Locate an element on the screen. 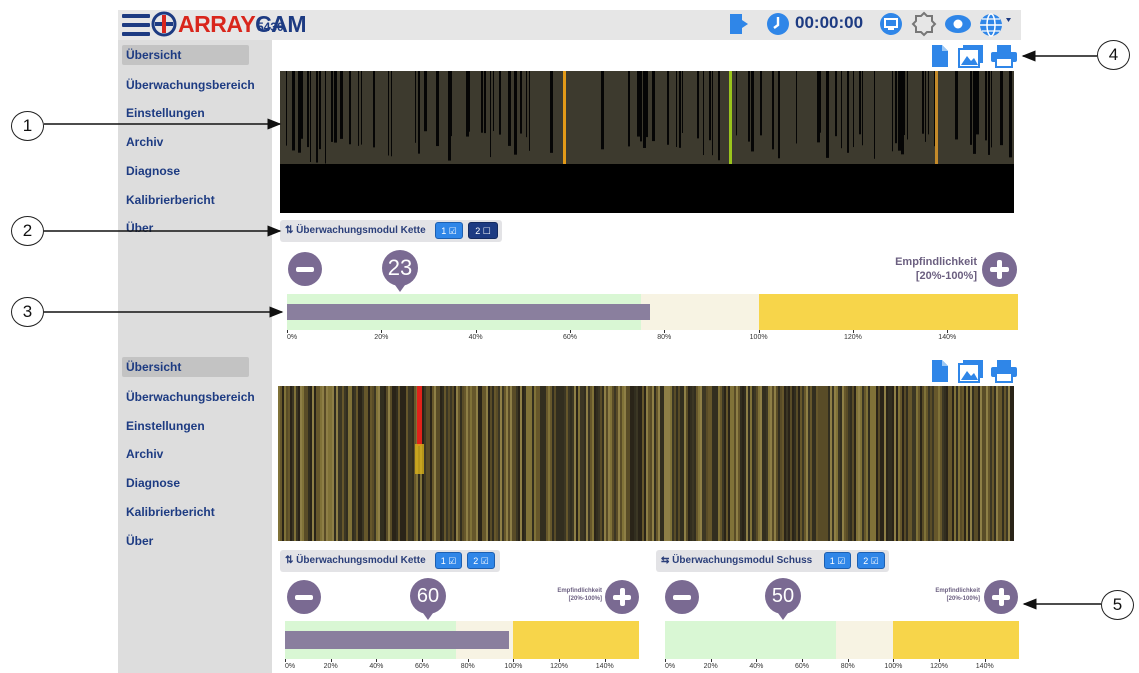  monitor-icon is located at coordinates (891, 24).